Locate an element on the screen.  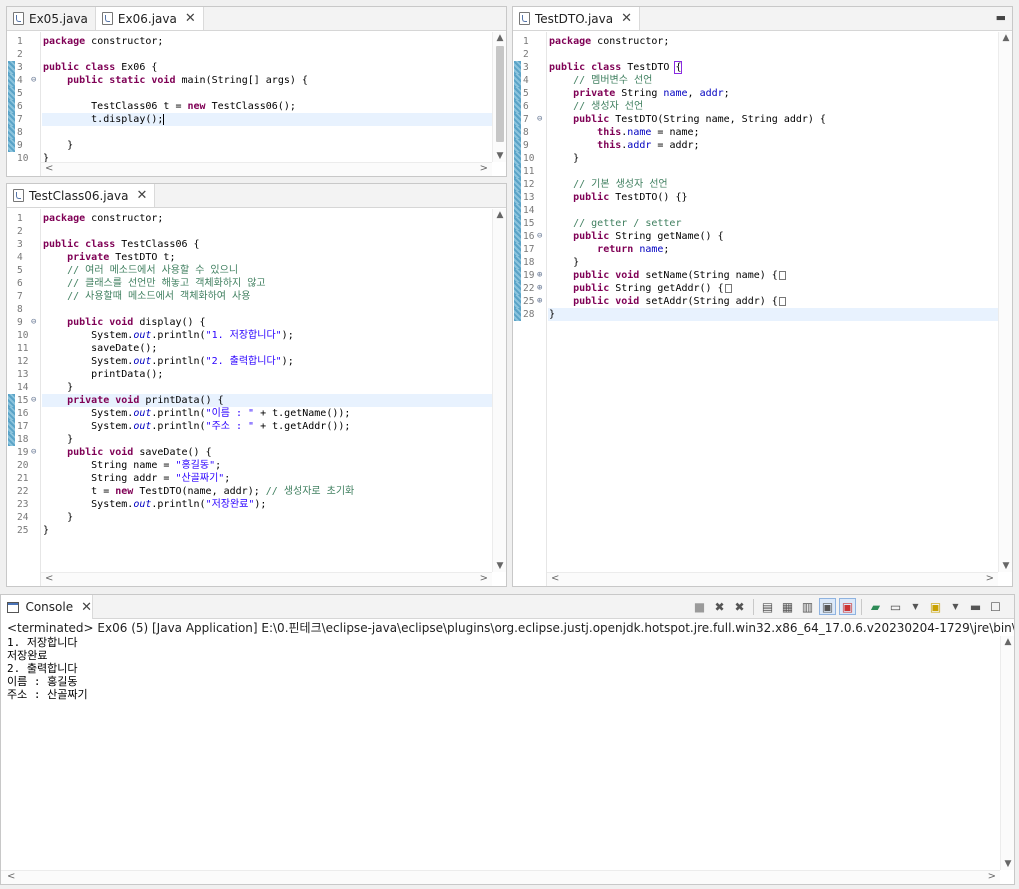
code-line: 20 String name = "홍길동"; is located at coordinates (256, 465).